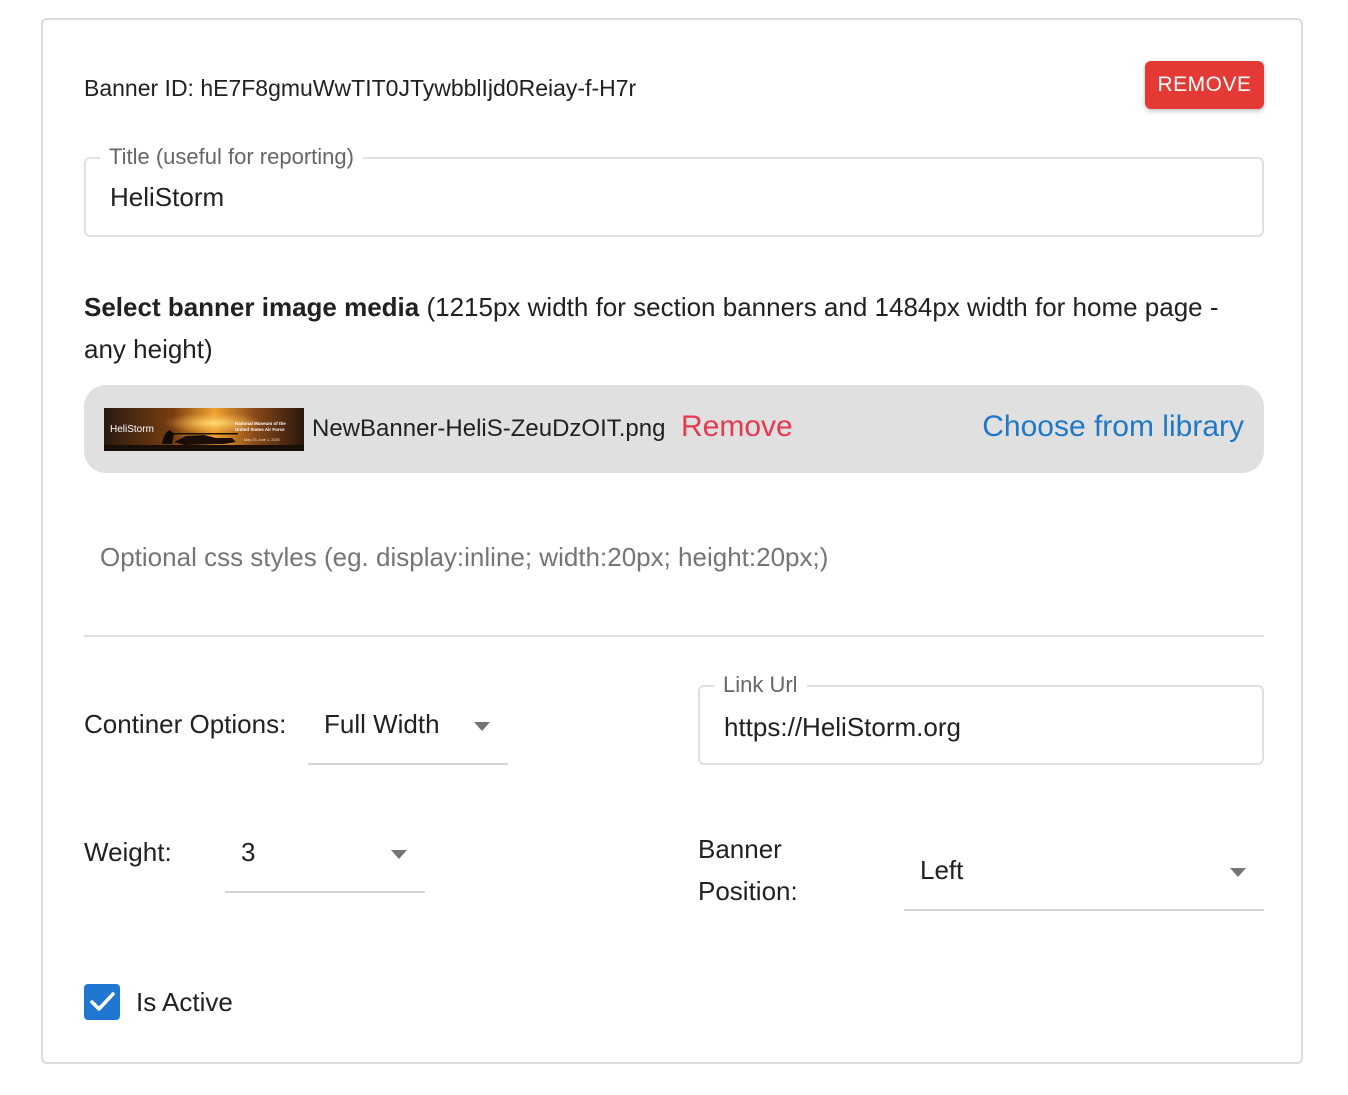  I want to click on thumb-brand: HeliStorm, so click(132, 429).